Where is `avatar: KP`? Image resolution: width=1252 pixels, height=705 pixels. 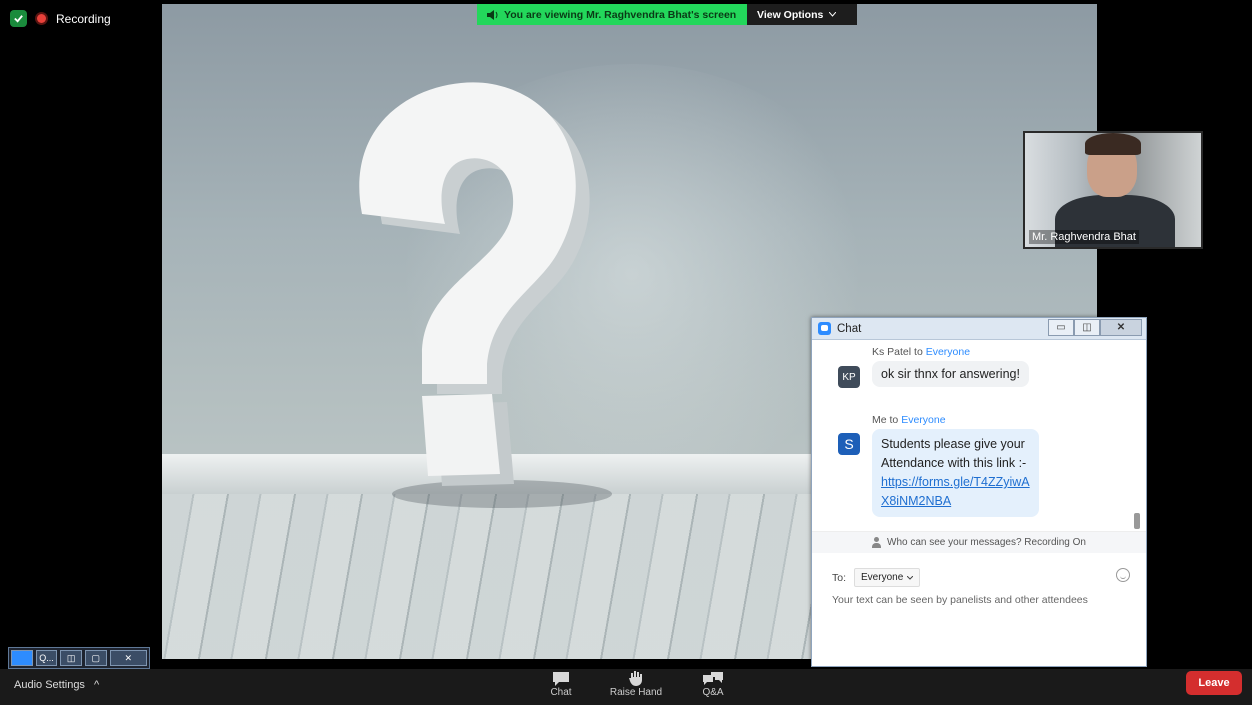
avatar: KP is located at coordinates (849, 377).